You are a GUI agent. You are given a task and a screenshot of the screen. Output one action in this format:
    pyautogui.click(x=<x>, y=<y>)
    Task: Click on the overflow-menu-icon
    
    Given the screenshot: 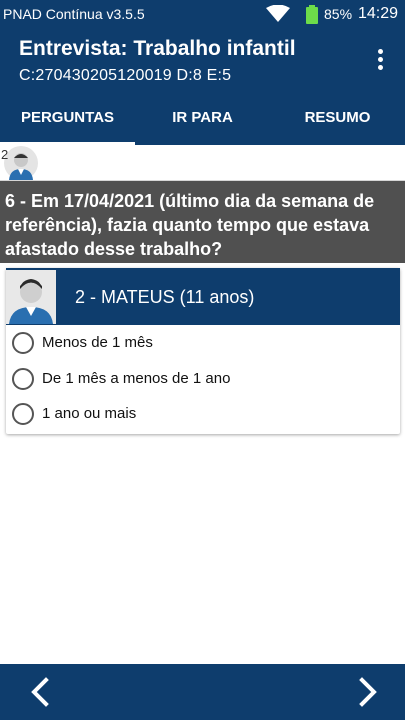 What is the action you would take?
    pyautogui.click(x=380, y=61)
    